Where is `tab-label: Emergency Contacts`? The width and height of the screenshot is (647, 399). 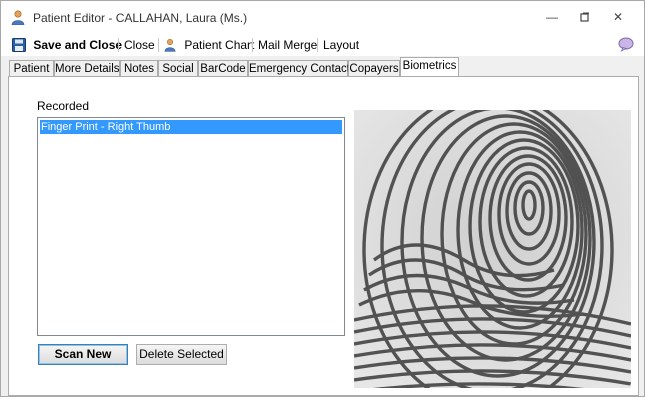 tab-label: Emergency Contacts is located at coordinates (302, 69).